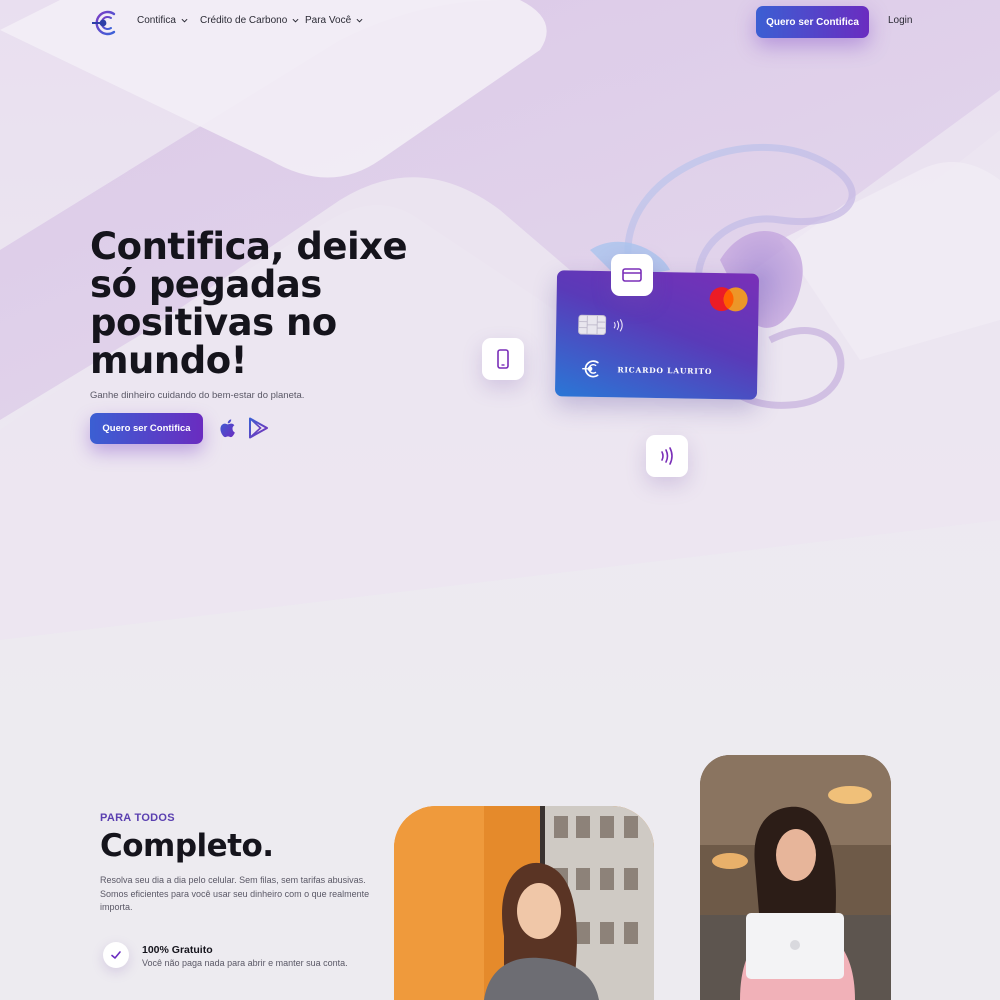 The image size is (1000, 1000). I want to click on card-illustration: RICARDO LAURITO, so click(670, 315).